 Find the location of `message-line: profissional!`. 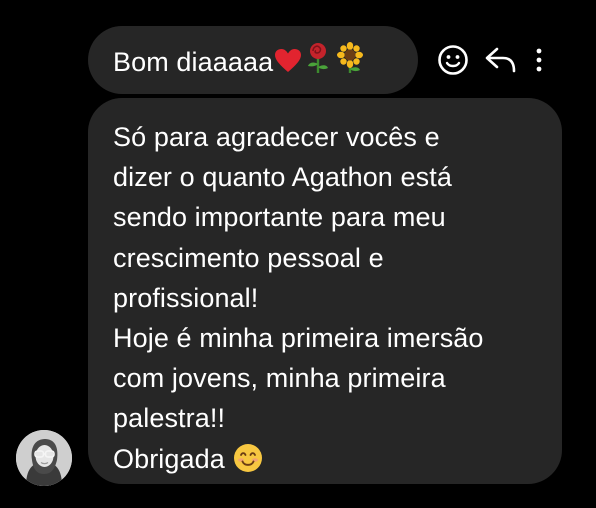

message-line: profissional! is located at coordinates (186, 297).